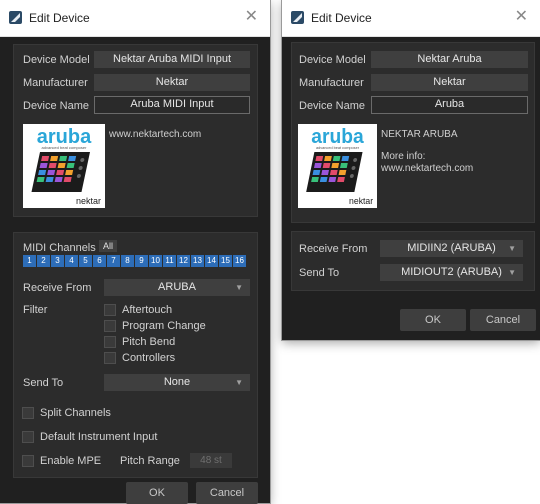  I want to click on device-name-input: Aruba MIDI Input, so click(172, 105).